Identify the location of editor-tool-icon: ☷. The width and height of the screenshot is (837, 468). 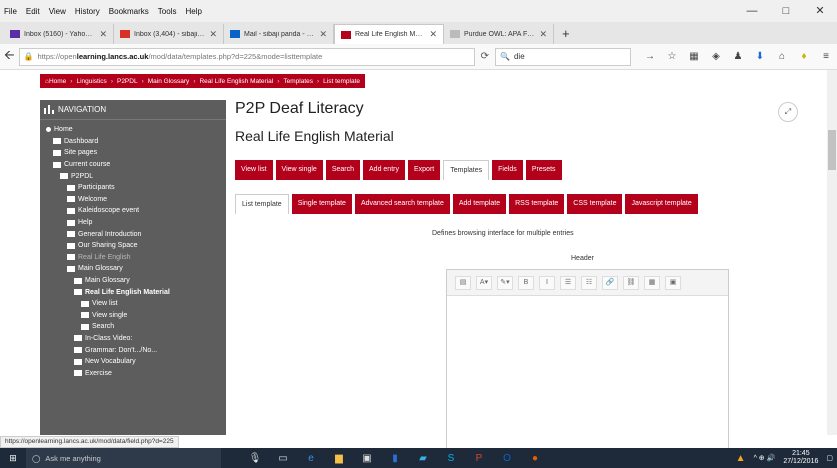
(589, 282).